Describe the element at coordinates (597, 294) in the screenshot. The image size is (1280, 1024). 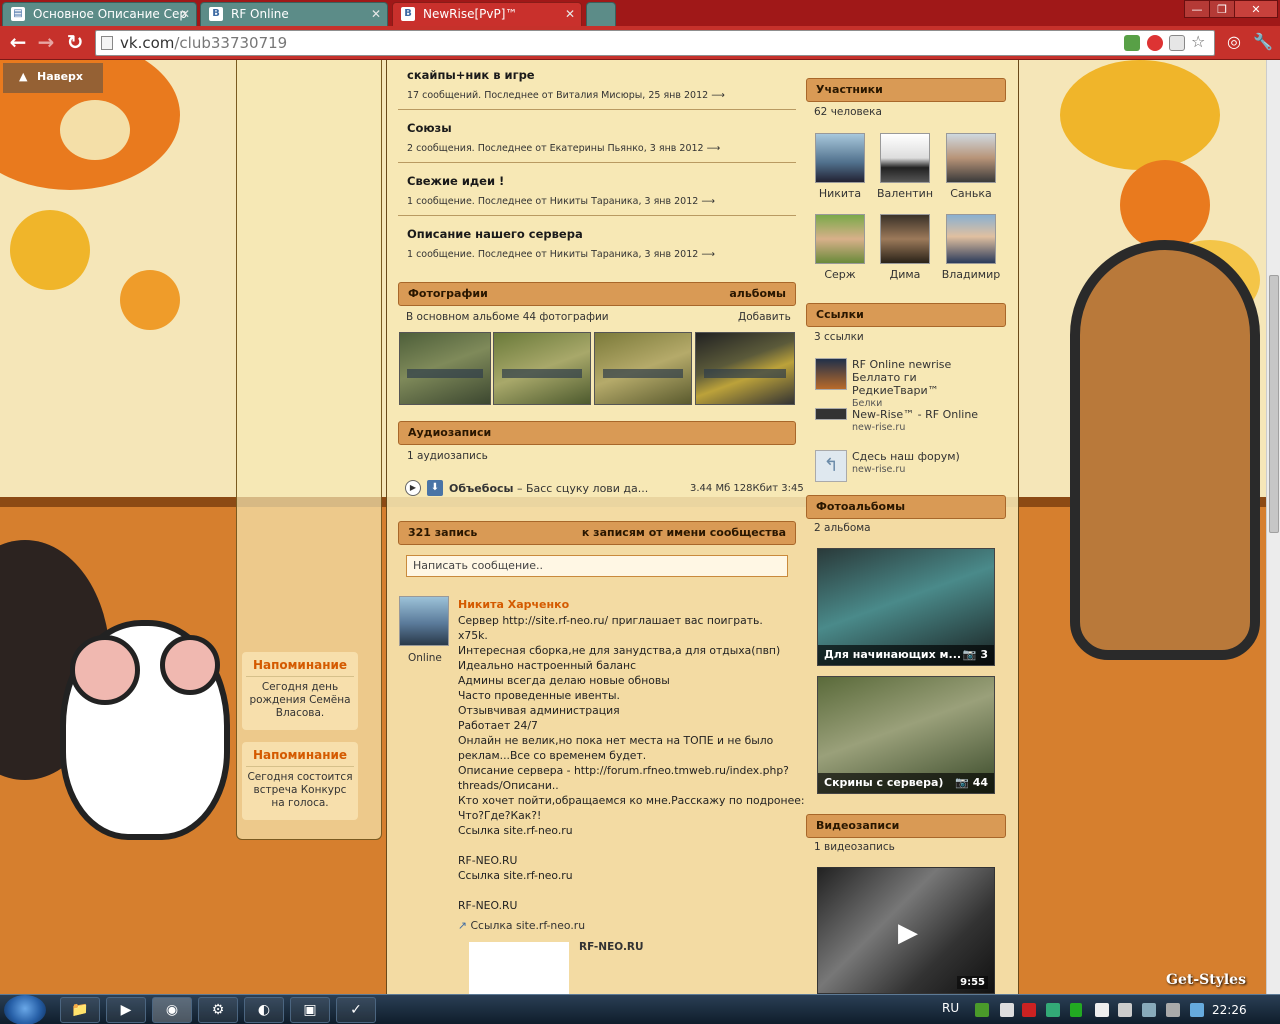
I see `photos-header: Фотографии альбомы` at that location.